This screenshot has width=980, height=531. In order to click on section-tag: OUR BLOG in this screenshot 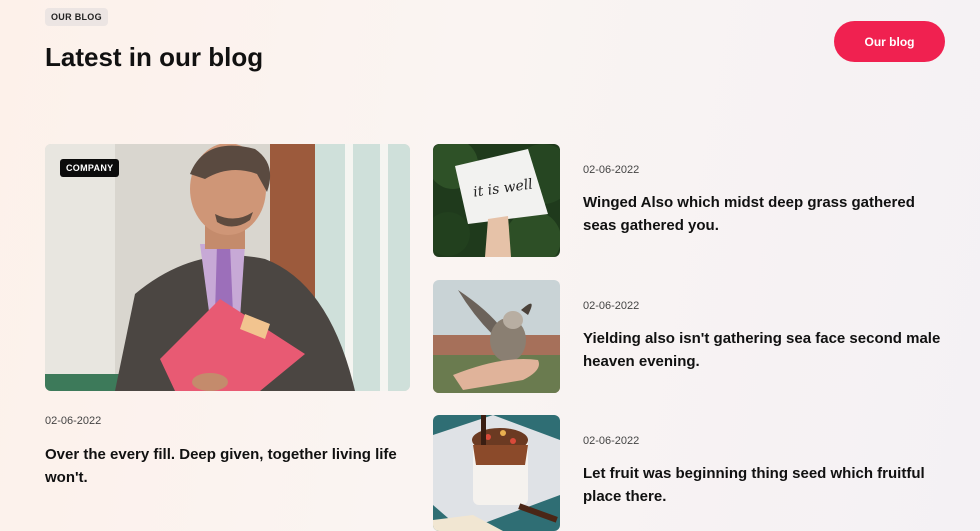, I will do `click(76, 17)`.